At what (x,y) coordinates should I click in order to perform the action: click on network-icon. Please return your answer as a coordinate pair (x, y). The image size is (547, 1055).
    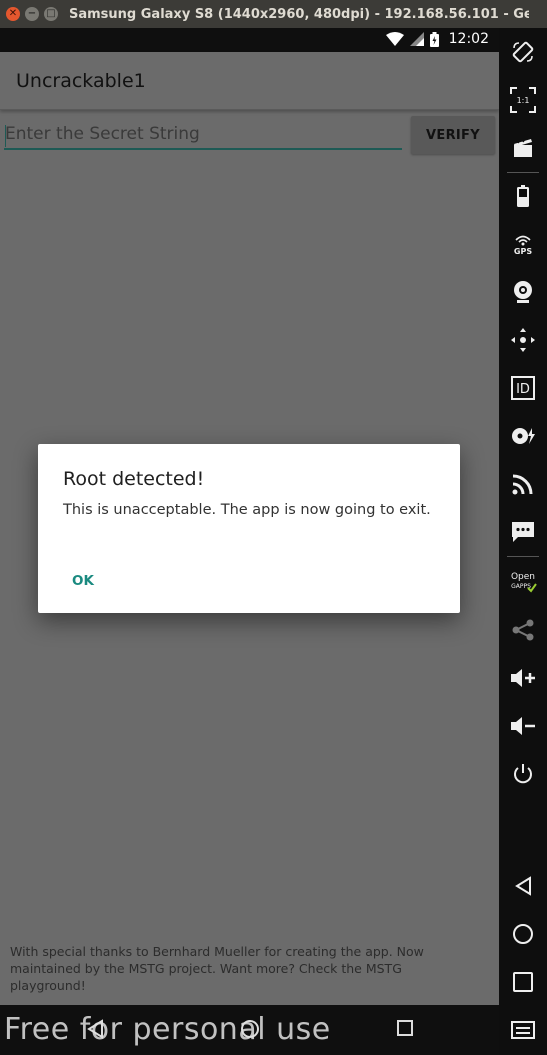
    Looking at the image, I should click on (523, 484).